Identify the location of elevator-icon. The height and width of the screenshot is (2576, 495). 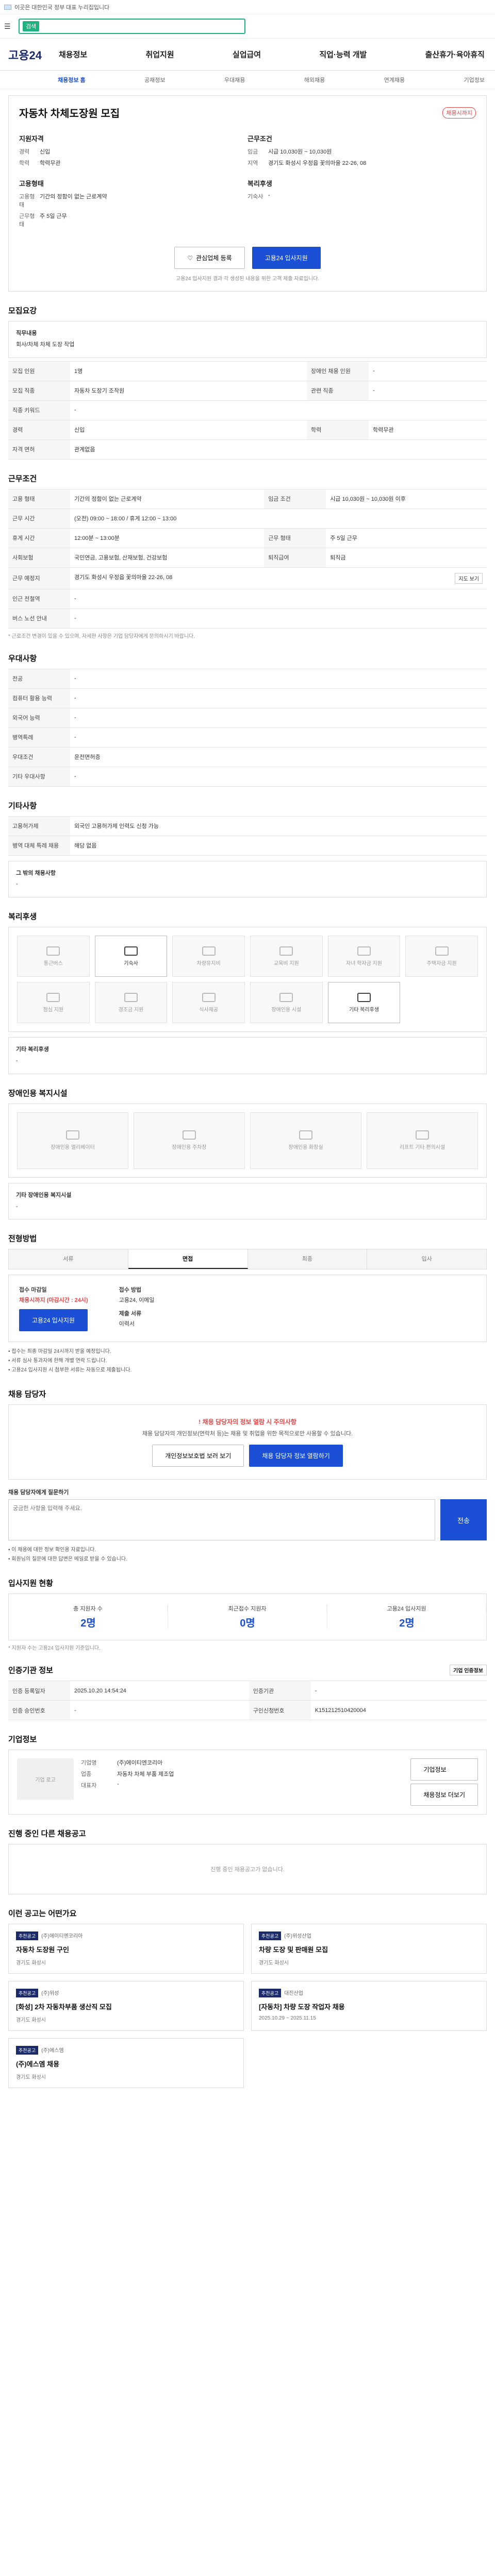
(73, 1135).